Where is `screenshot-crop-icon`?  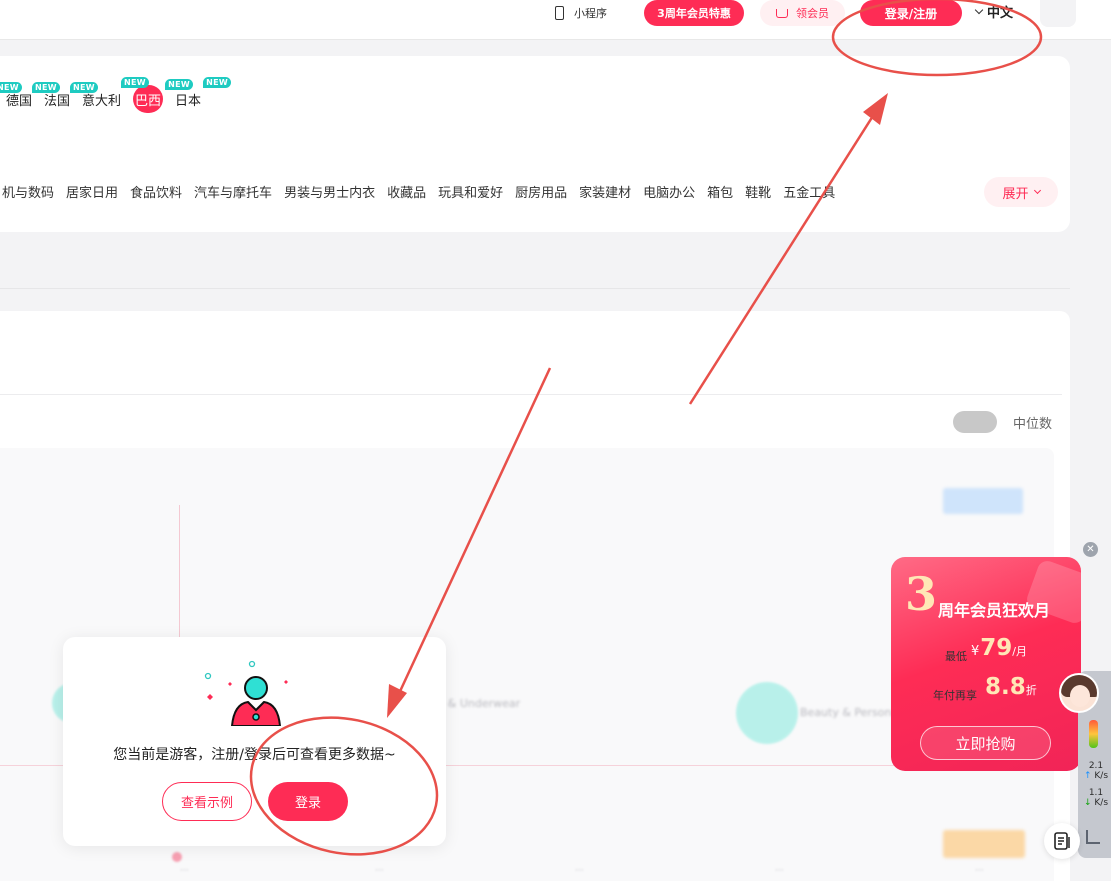
screenshot-crop-icon is located at coordinates (1093, 837).